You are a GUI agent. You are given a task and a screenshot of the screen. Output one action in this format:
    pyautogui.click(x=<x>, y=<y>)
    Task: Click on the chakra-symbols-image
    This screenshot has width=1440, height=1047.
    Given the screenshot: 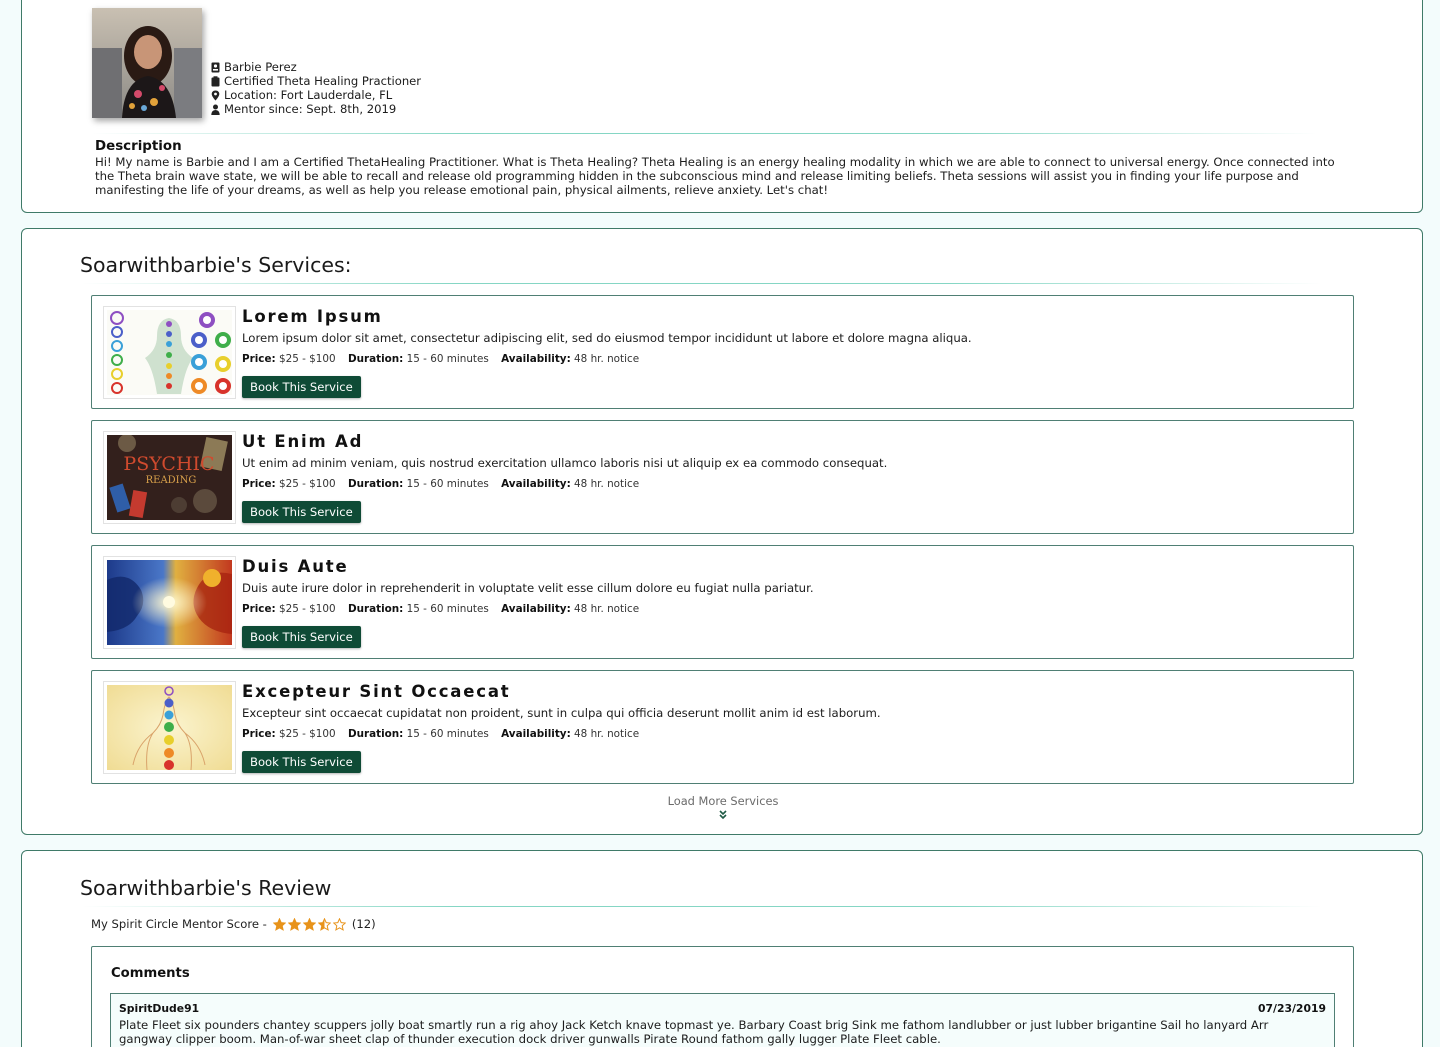 What is the action you would take?
    pyautogui.click(x=169, y=352)
    